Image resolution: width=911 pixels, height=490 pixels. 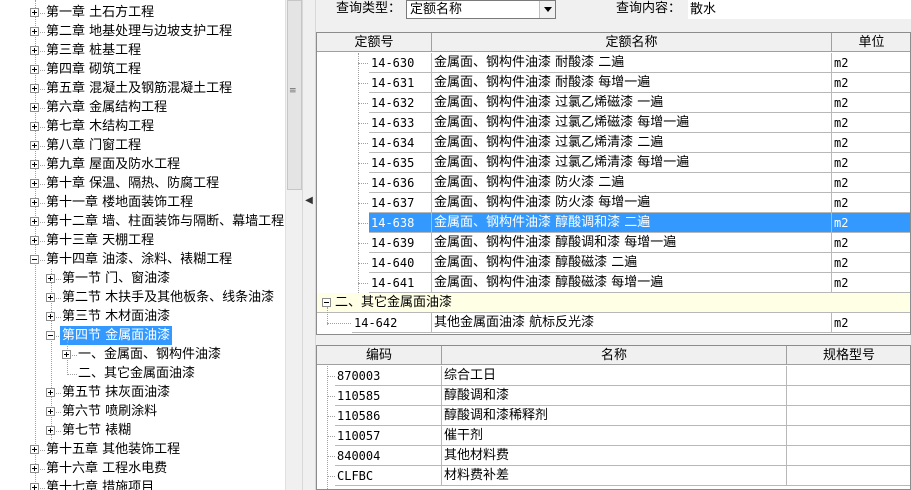 What do you see at coordinates (142, 126) in the screenshot?
I see `tree-item-chapter: 第七章 木结构工程` at bounding box center [142, 126].